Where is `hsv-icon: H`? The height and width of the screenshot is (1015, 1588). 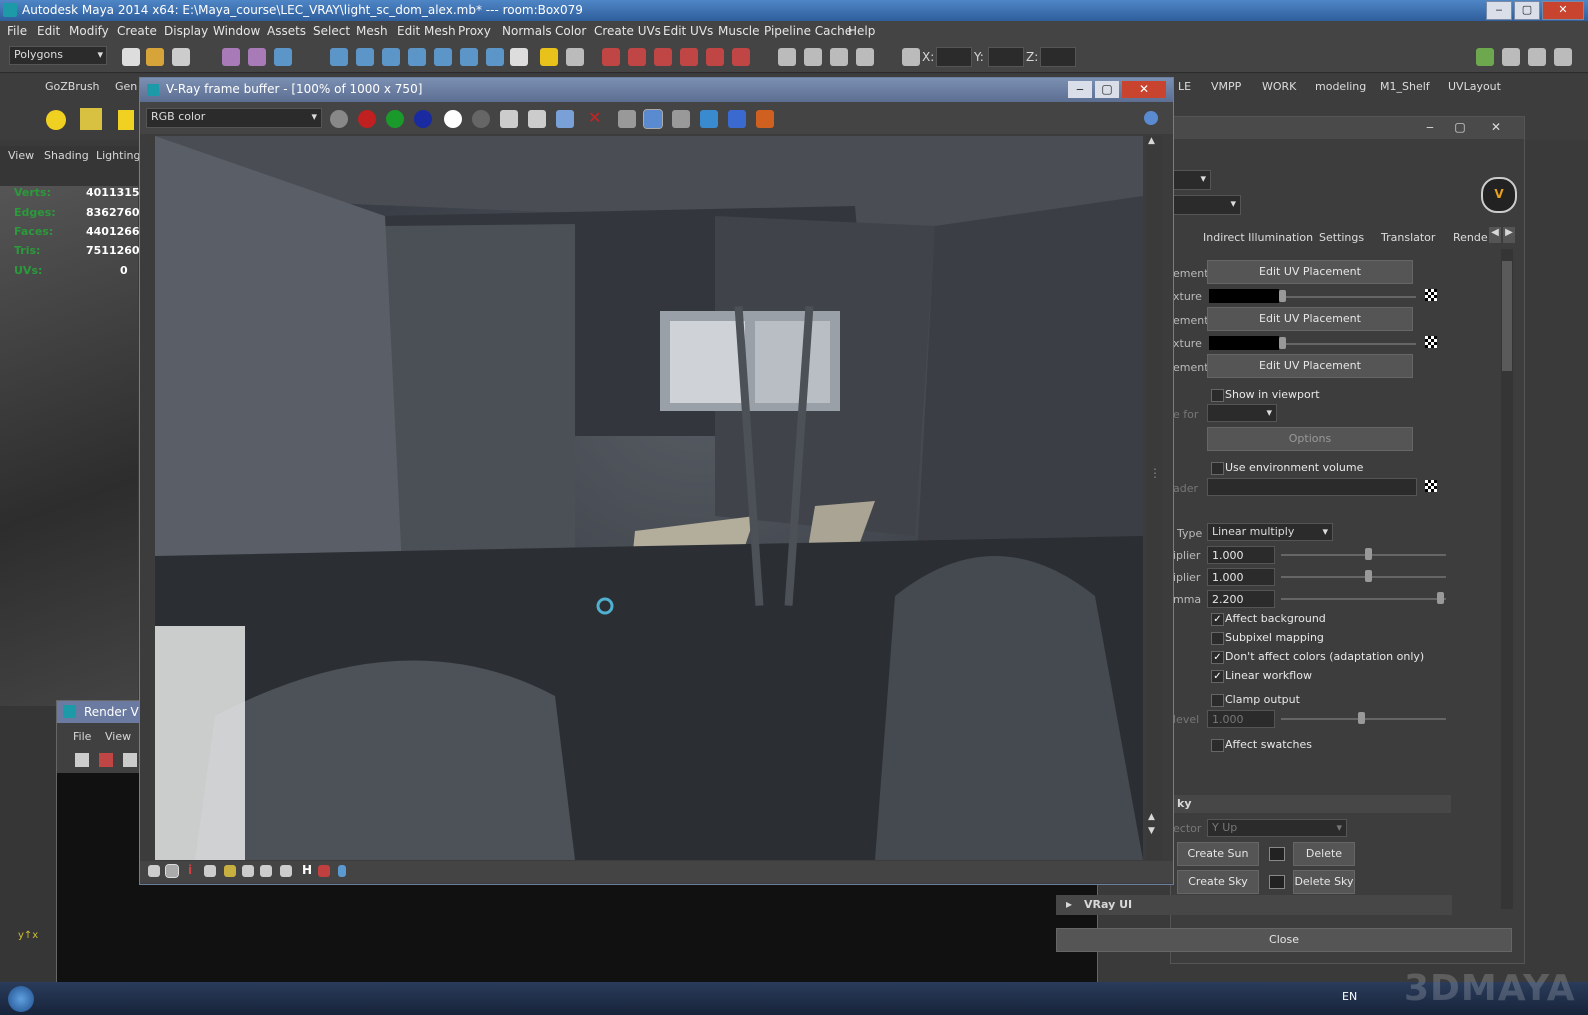 hsv-icon: H is located at coordinates (307, 870).